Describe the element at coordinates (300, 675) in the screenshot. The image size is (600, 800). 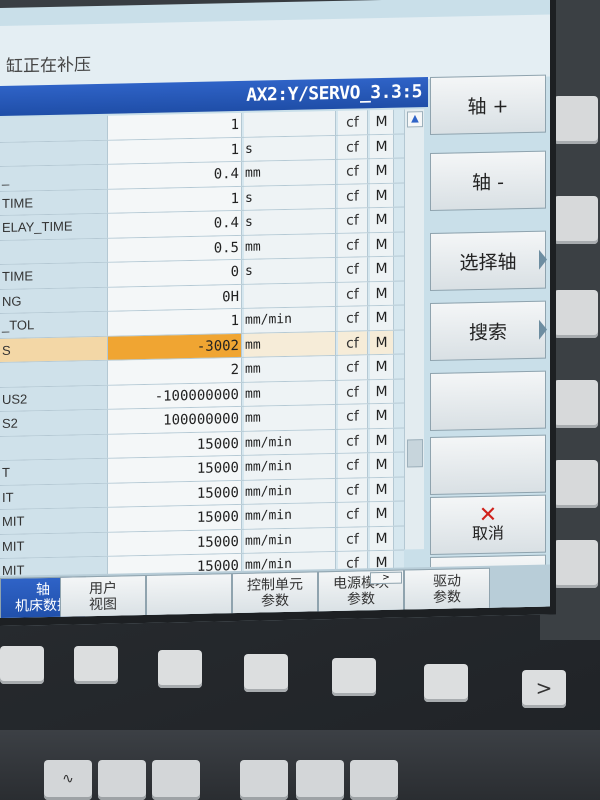
I see `hardware-key-row: >` at that location.